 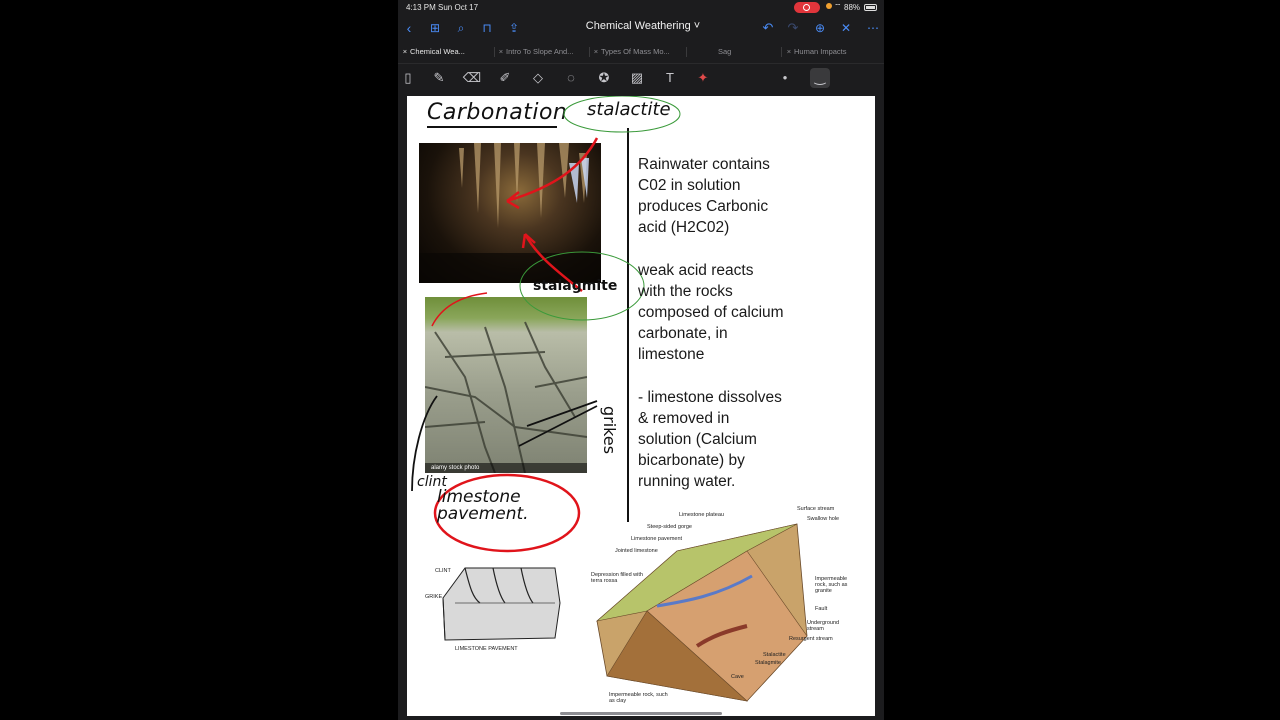 What do you see at coordinates (820, 78) in the screenshot?
I see `pen-style-icon: ‿` at bounding box center [820, 78].